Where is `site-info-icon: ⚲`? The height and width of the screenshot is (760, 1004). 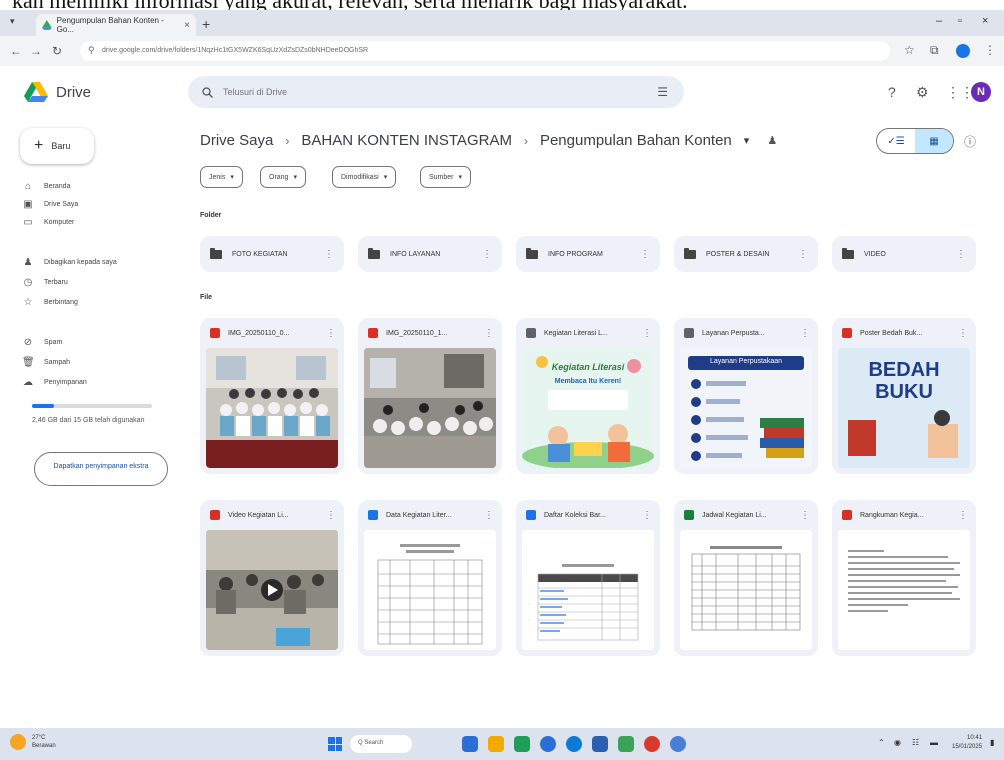 site-info-icon: ⚲ is located at coordinates (91, 50).